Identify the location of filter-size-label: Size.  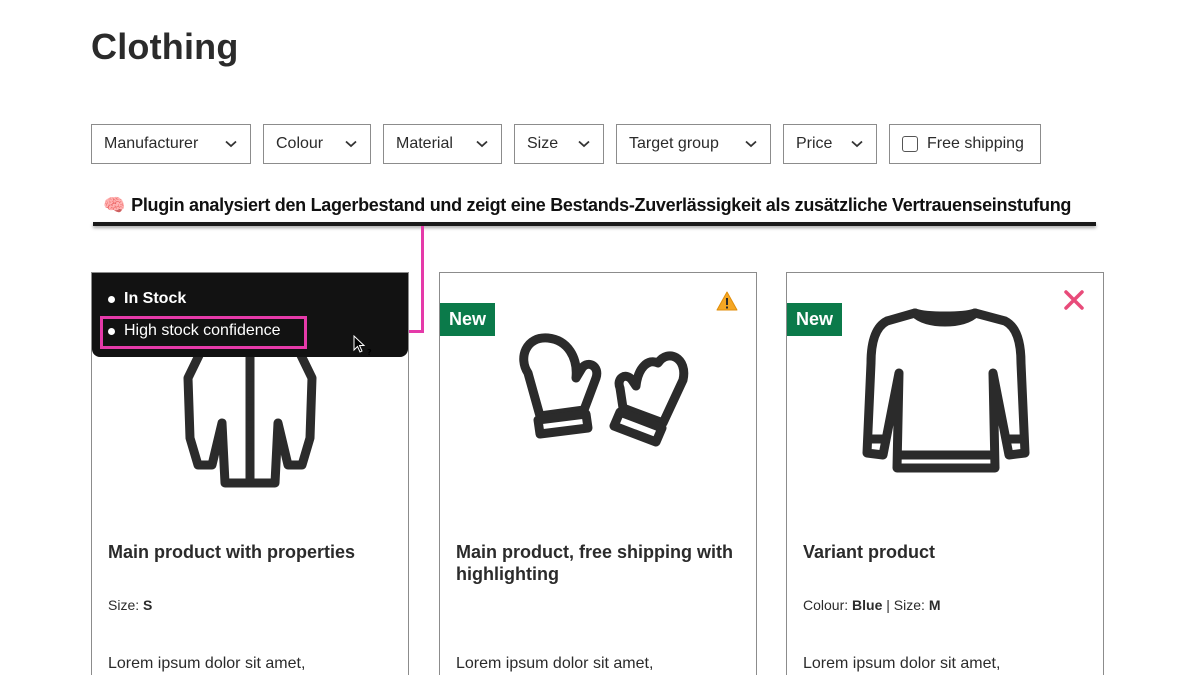
(543, 143).